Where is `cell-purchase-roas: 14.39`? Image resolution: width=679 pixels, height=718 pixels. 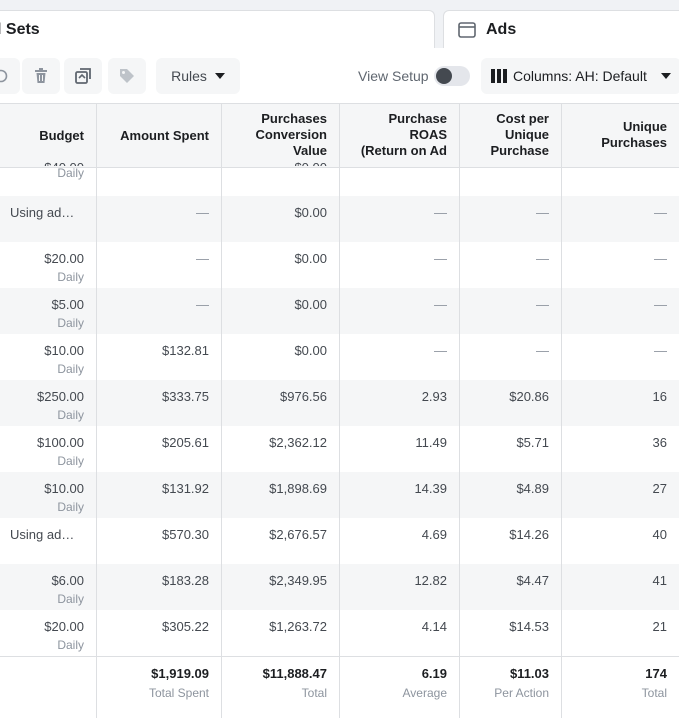 cell-purchase-roas: 14.39 is located at coordinates (400, 495).